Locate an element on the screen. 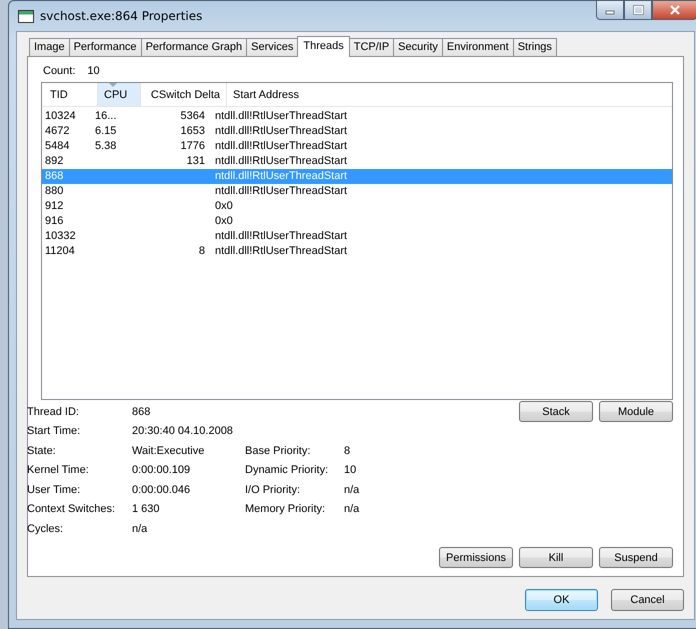  field-value: 8 is located at coordinates (347, 450).